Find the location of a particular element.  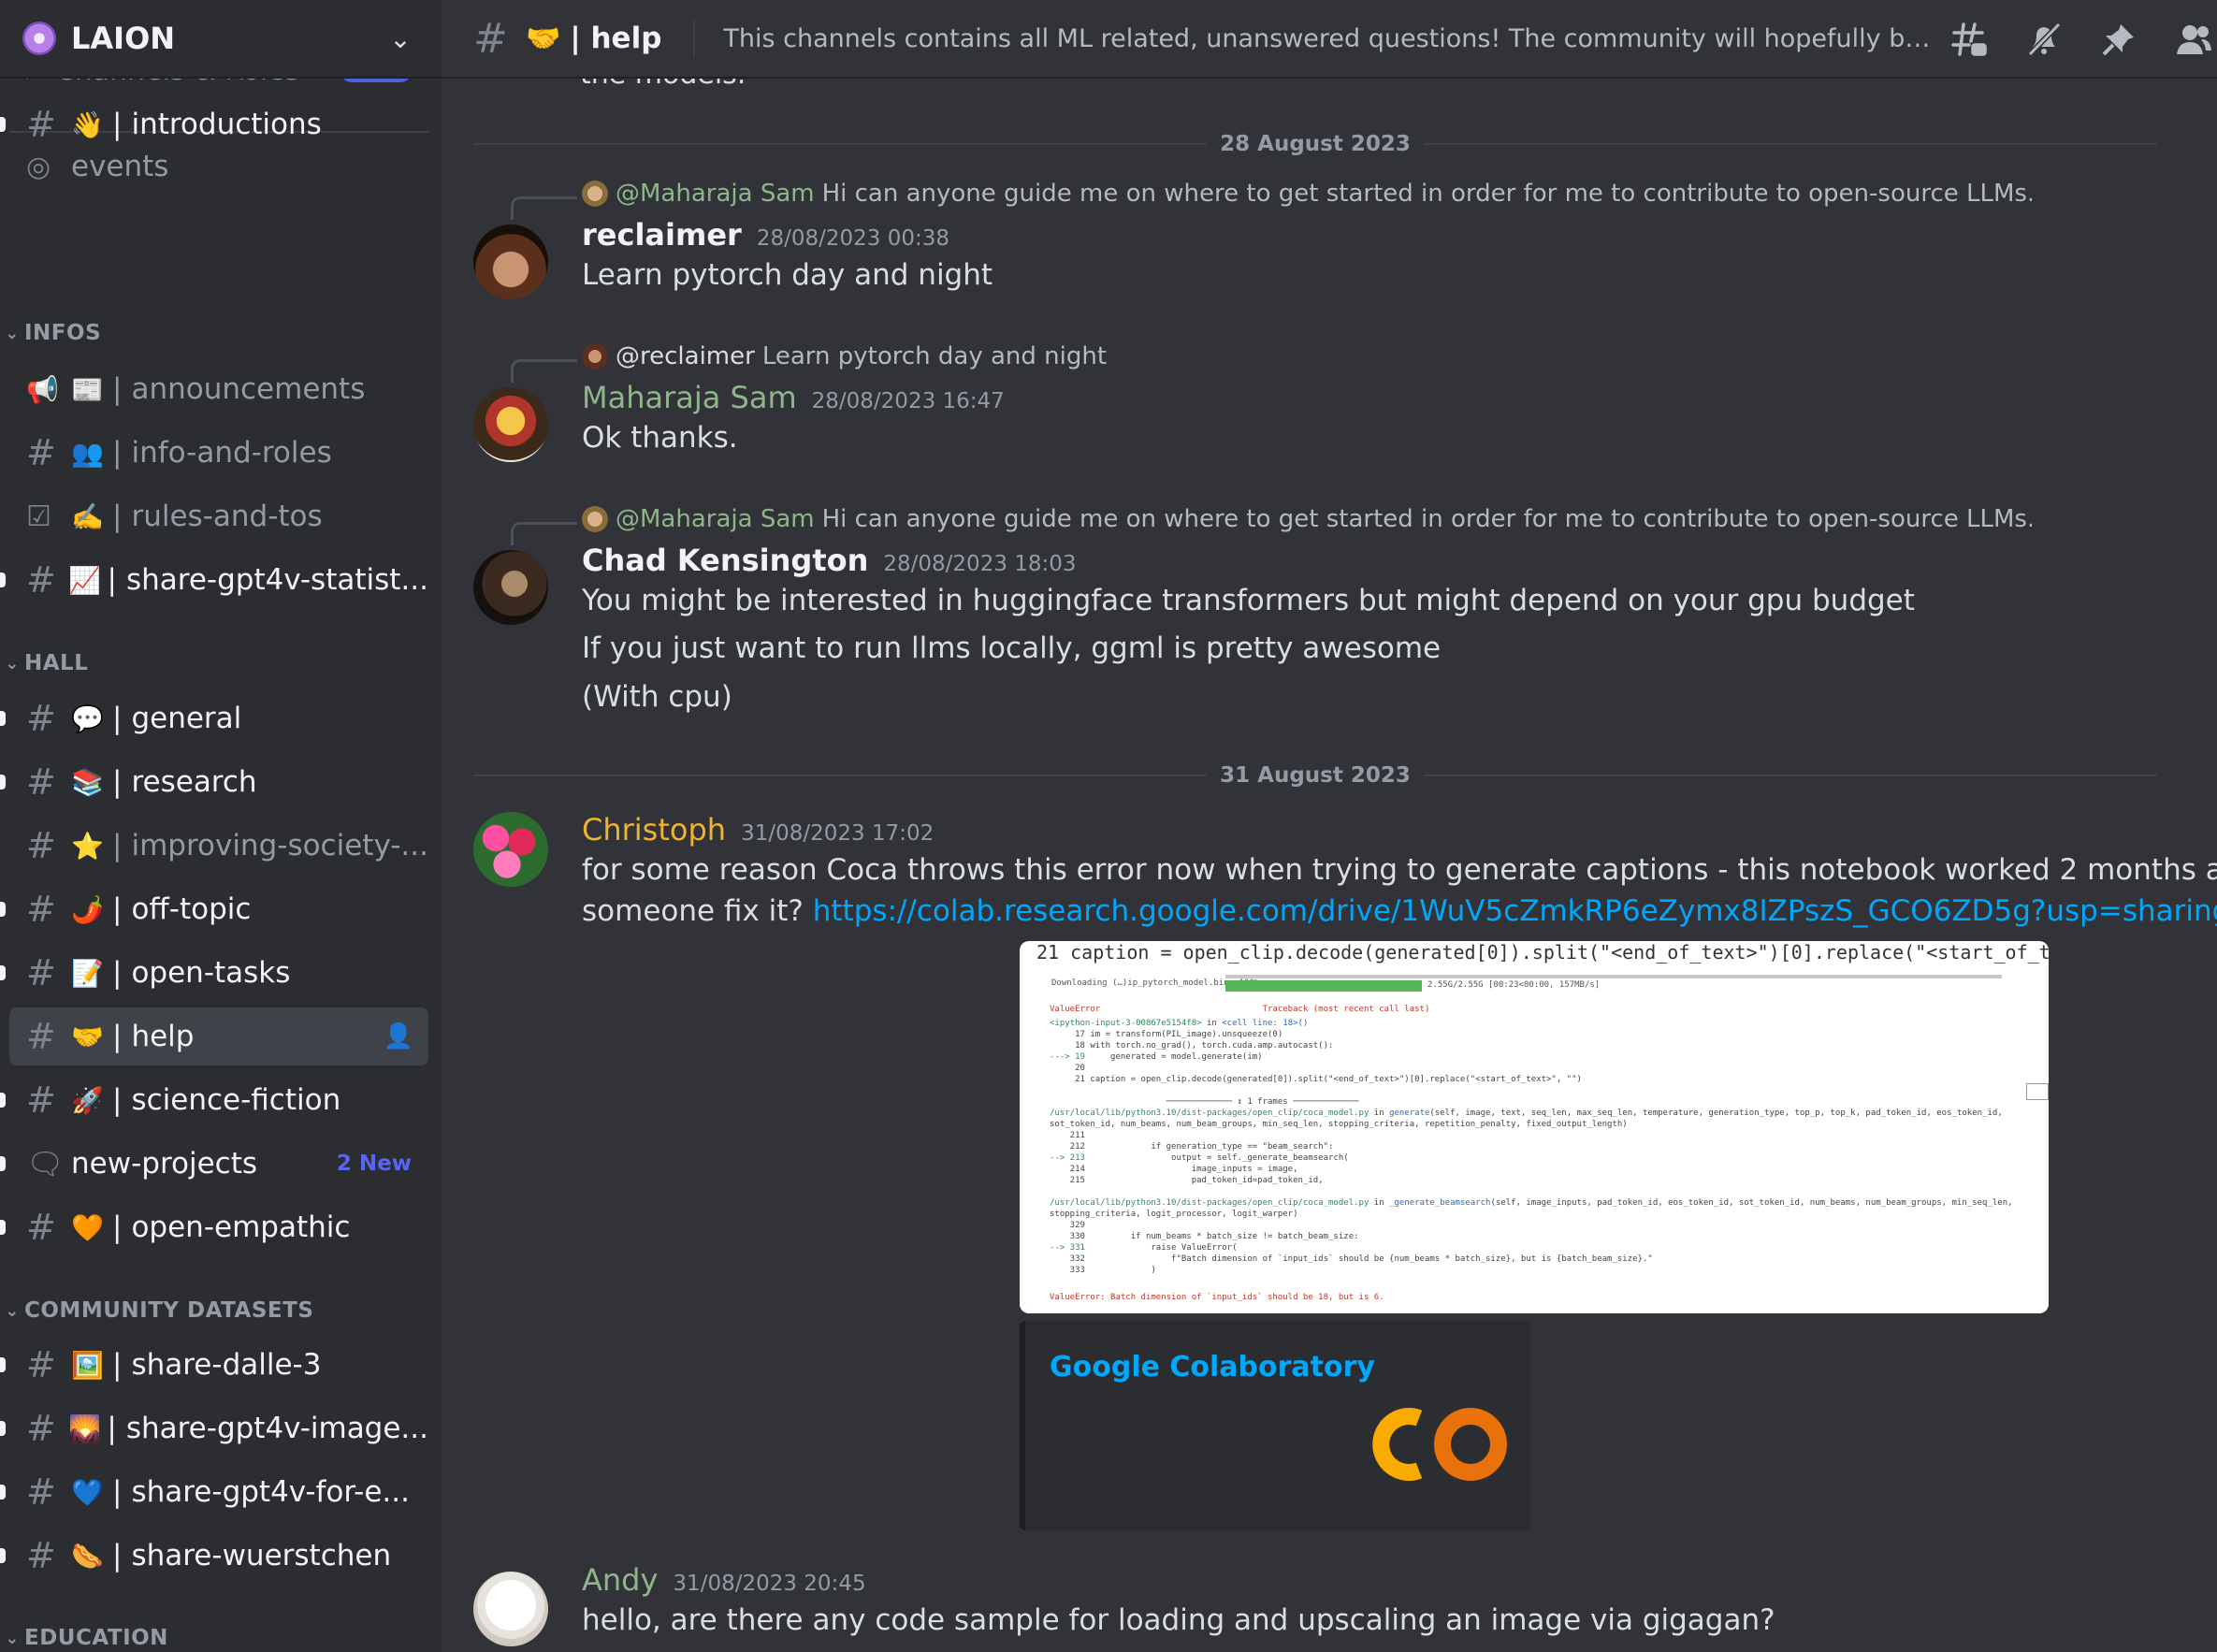

sidebar-item-new-projects: 🗨 new-projects 2 New is located at coordinates (214, 1164).